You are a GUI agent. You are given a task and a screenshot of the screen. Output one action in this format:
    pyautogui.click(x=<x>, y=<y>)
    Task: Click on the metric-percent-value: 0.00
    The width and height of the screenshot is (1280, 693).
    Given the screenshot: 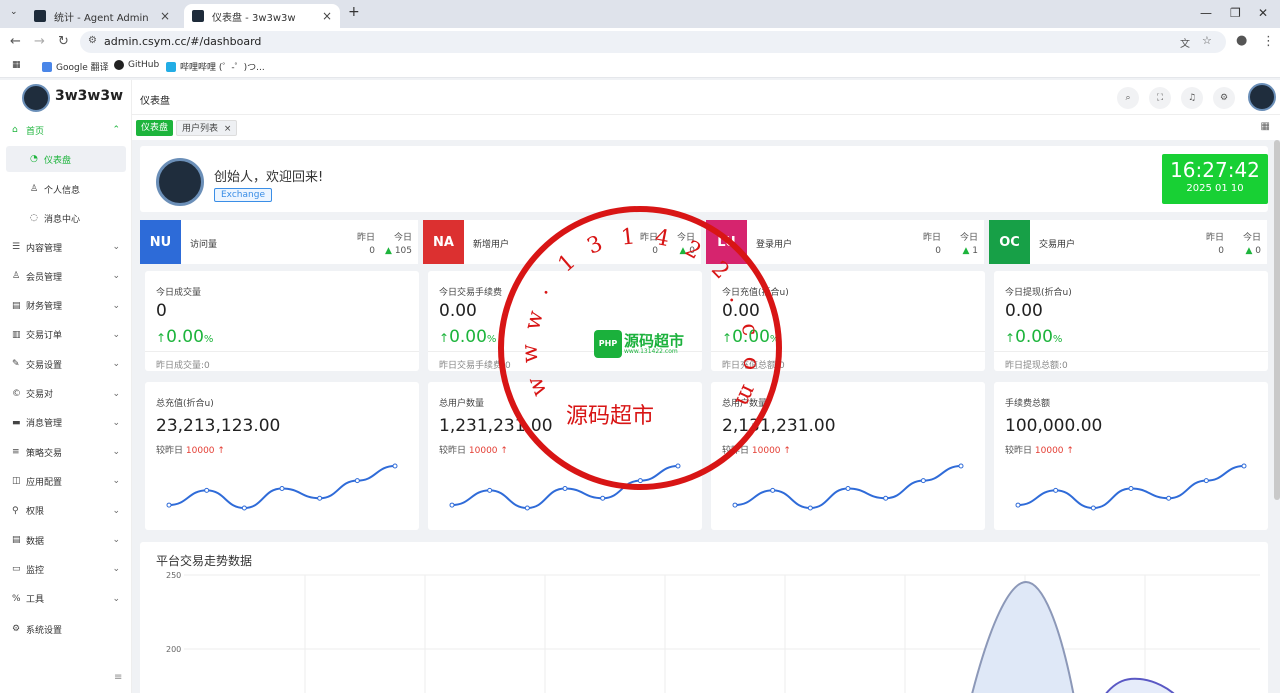 What is the action you would take?
    pyautogui.click(x=185, y=337)
    